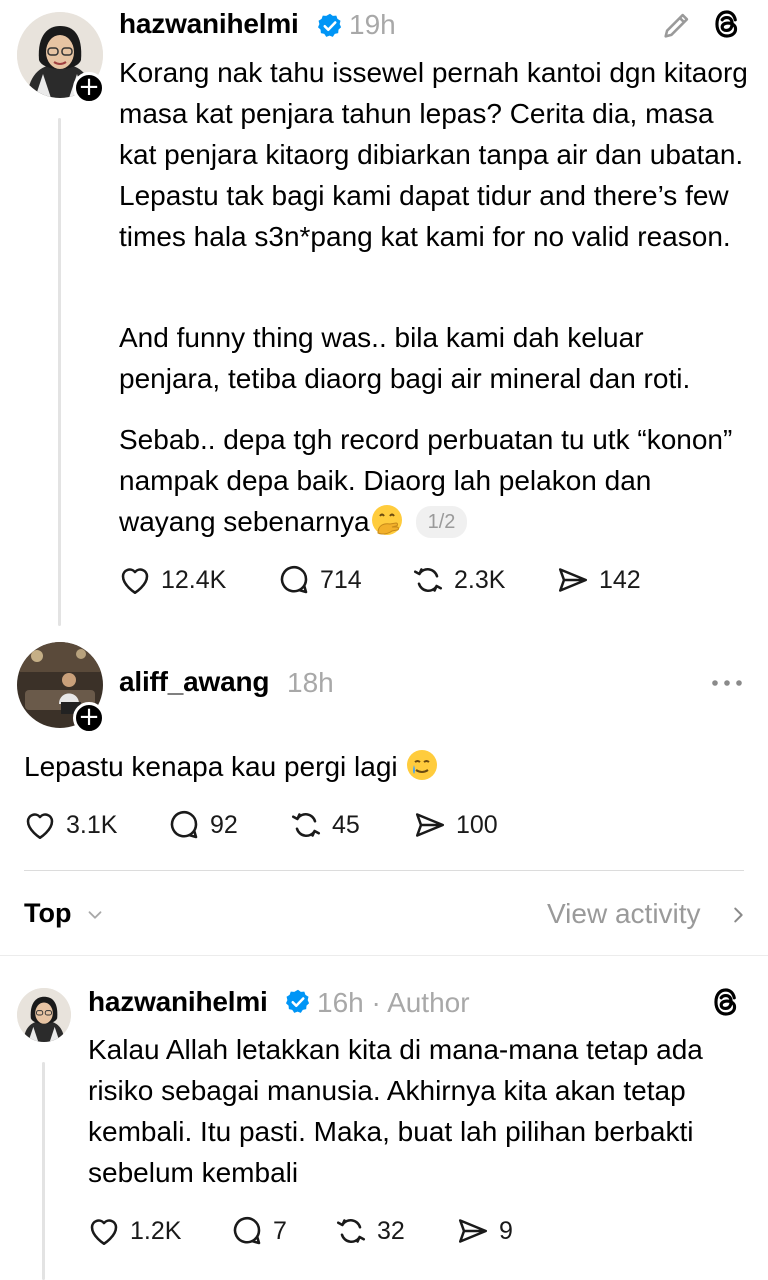 Image resolution: width=768 pixels, height=1280 pixels. Describe the element at coordinates (620, 579) in the screenshot. I see `share-count: 142` at that location.